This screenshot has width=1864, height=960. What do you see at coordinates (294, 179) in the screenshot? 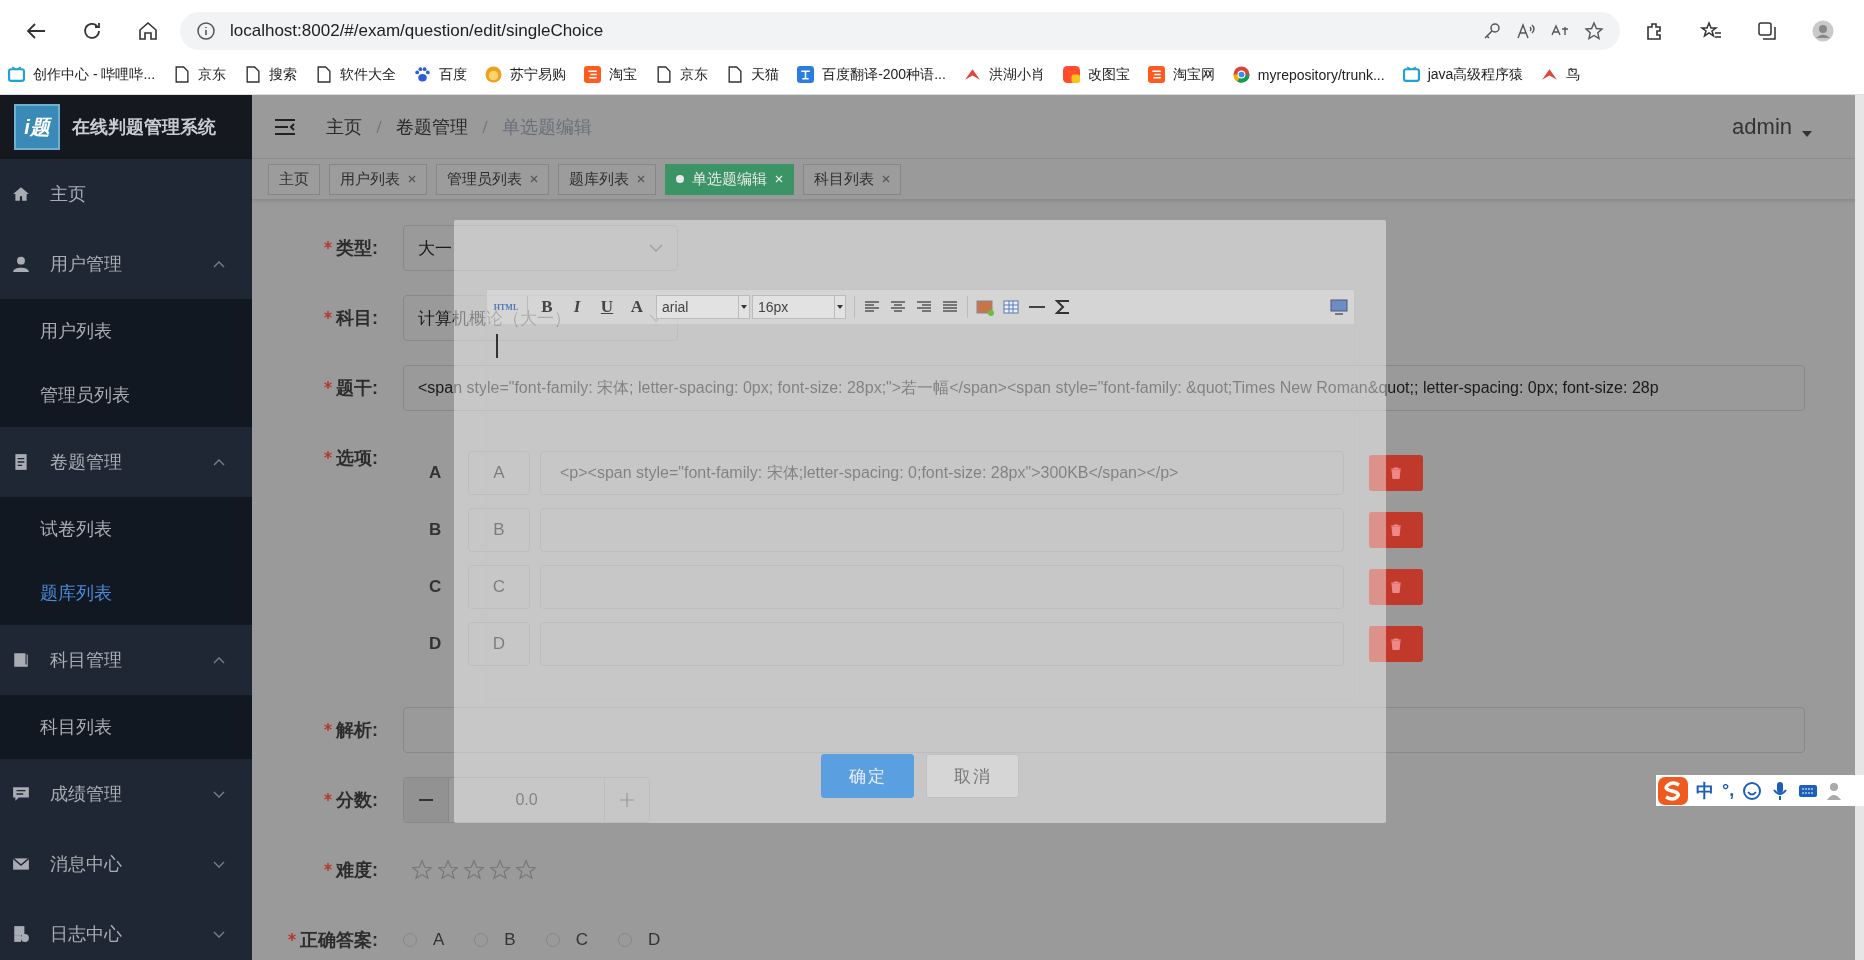
I see `page-tab: 主页` at bounding box center [294, 179].